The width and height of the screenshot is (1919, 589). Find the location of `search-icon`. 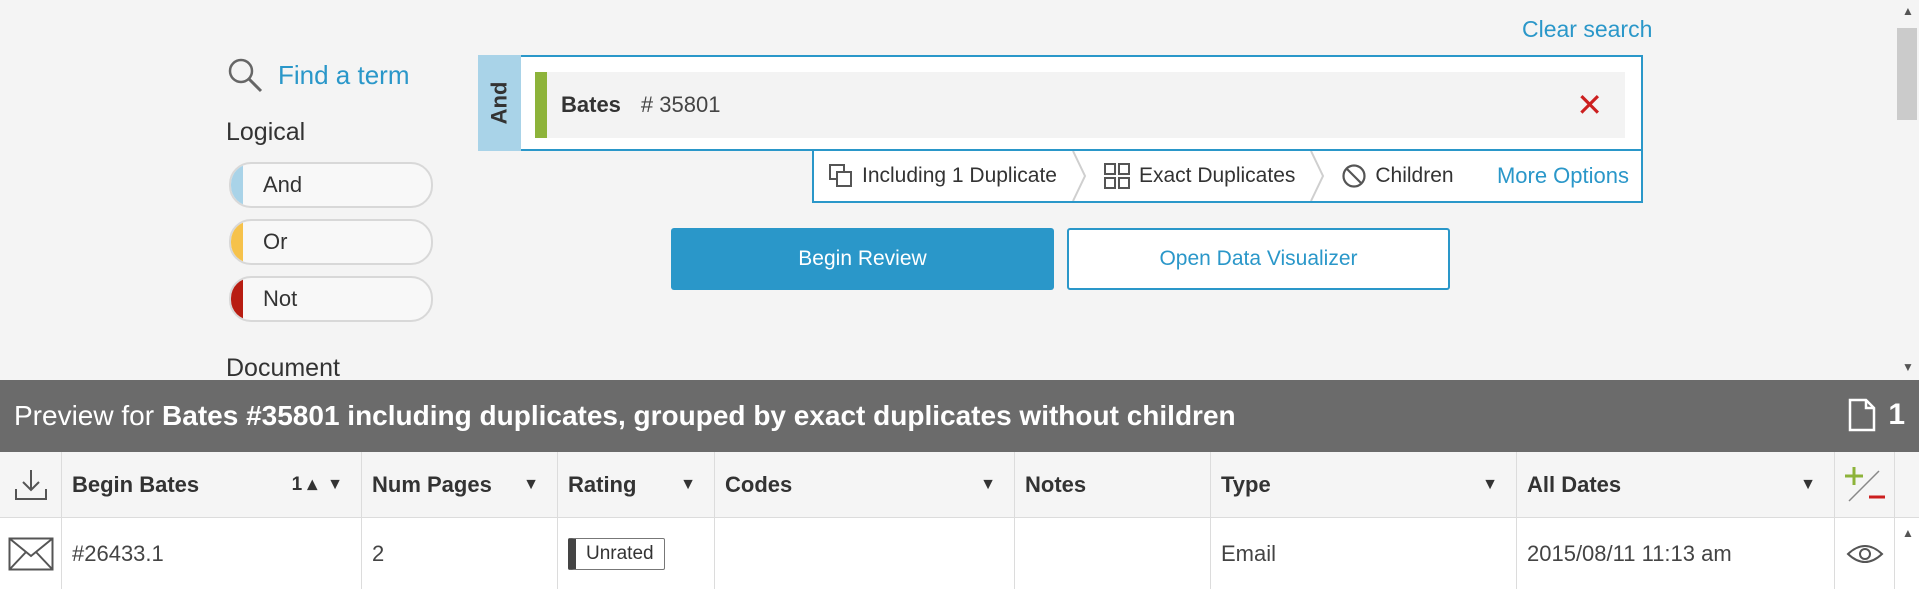

search-icon is located at coordinates (245, 75).